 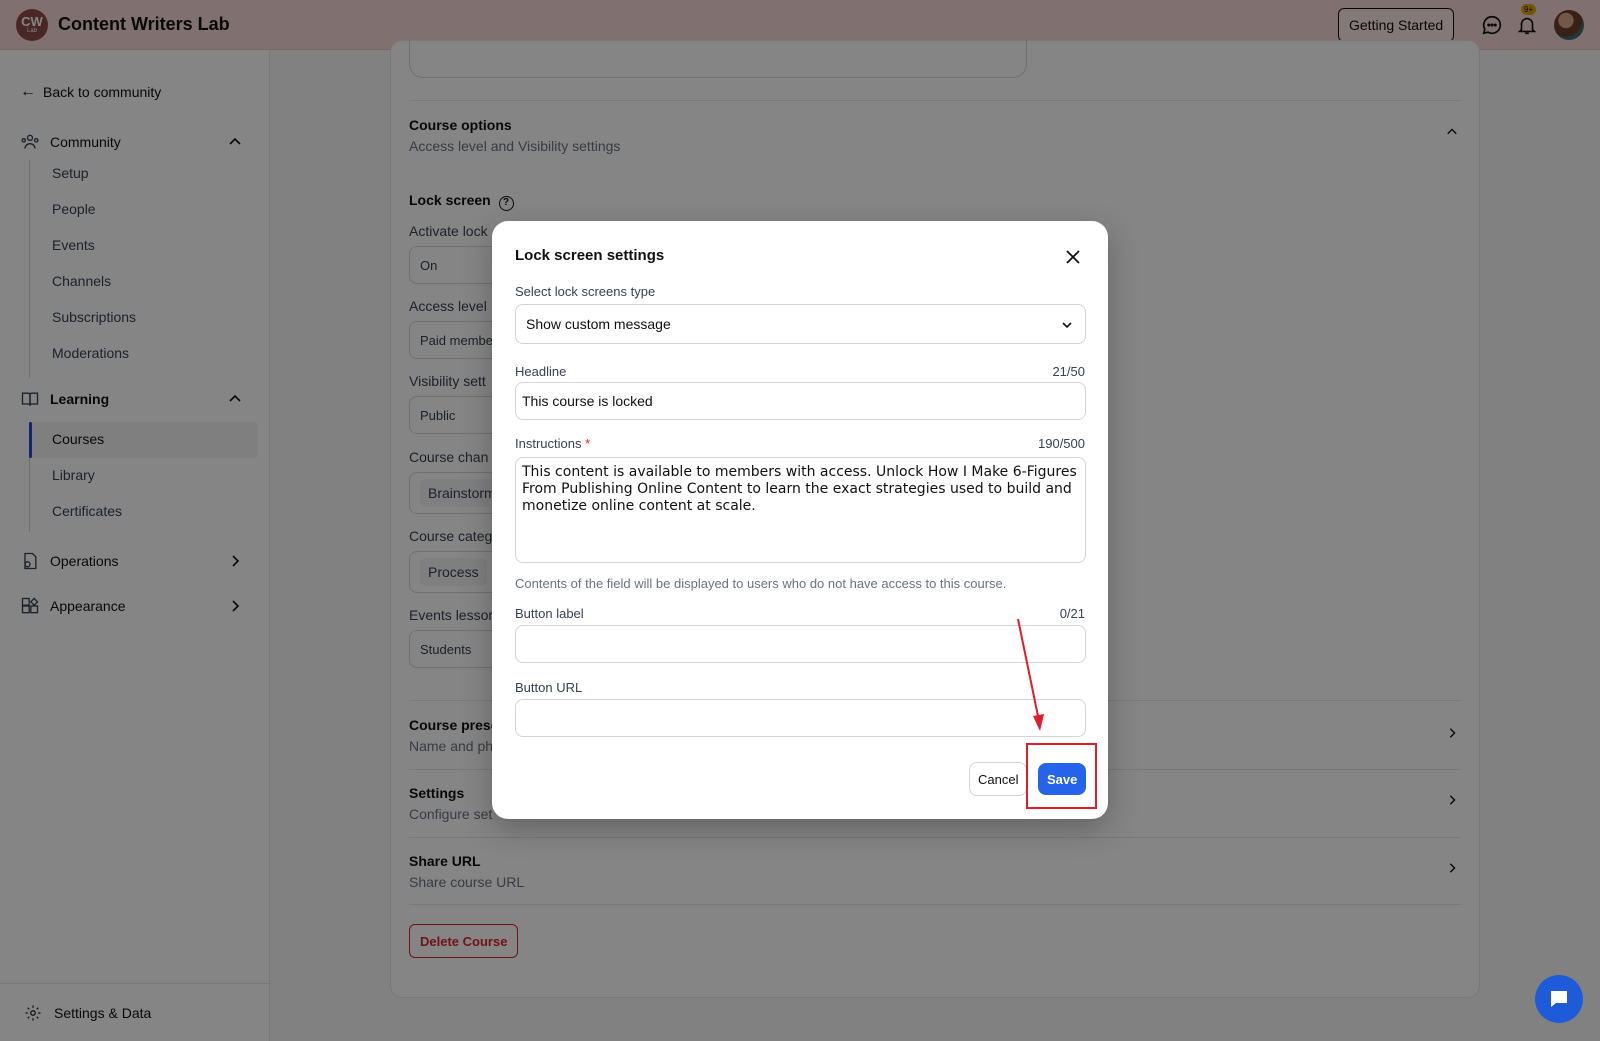 What do you see at coordinates (1061, 776) in the screenshot?
I see `annotation-highlight-box` at bounding box center [1061, 776].